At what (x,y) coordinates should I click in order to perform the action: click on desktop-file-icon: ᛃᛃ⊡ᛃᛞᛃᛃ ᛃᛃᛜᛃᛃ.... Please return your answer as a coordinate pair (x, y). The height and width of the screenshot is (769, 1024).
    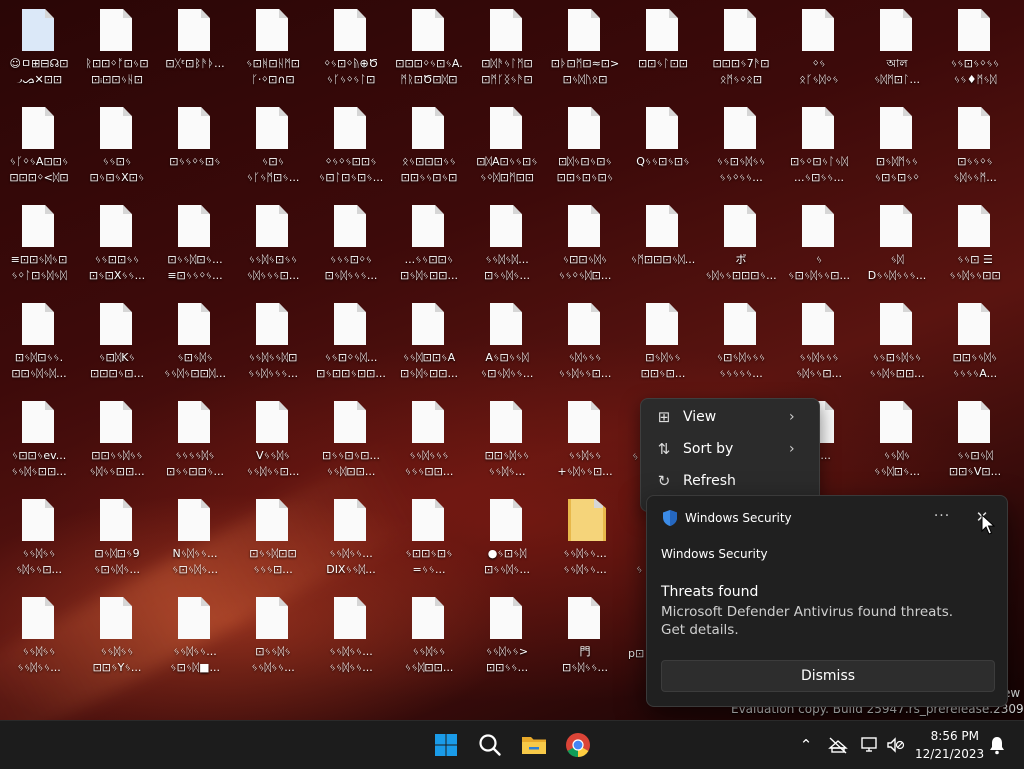
    Looking at the image, I should click on (741, 146).